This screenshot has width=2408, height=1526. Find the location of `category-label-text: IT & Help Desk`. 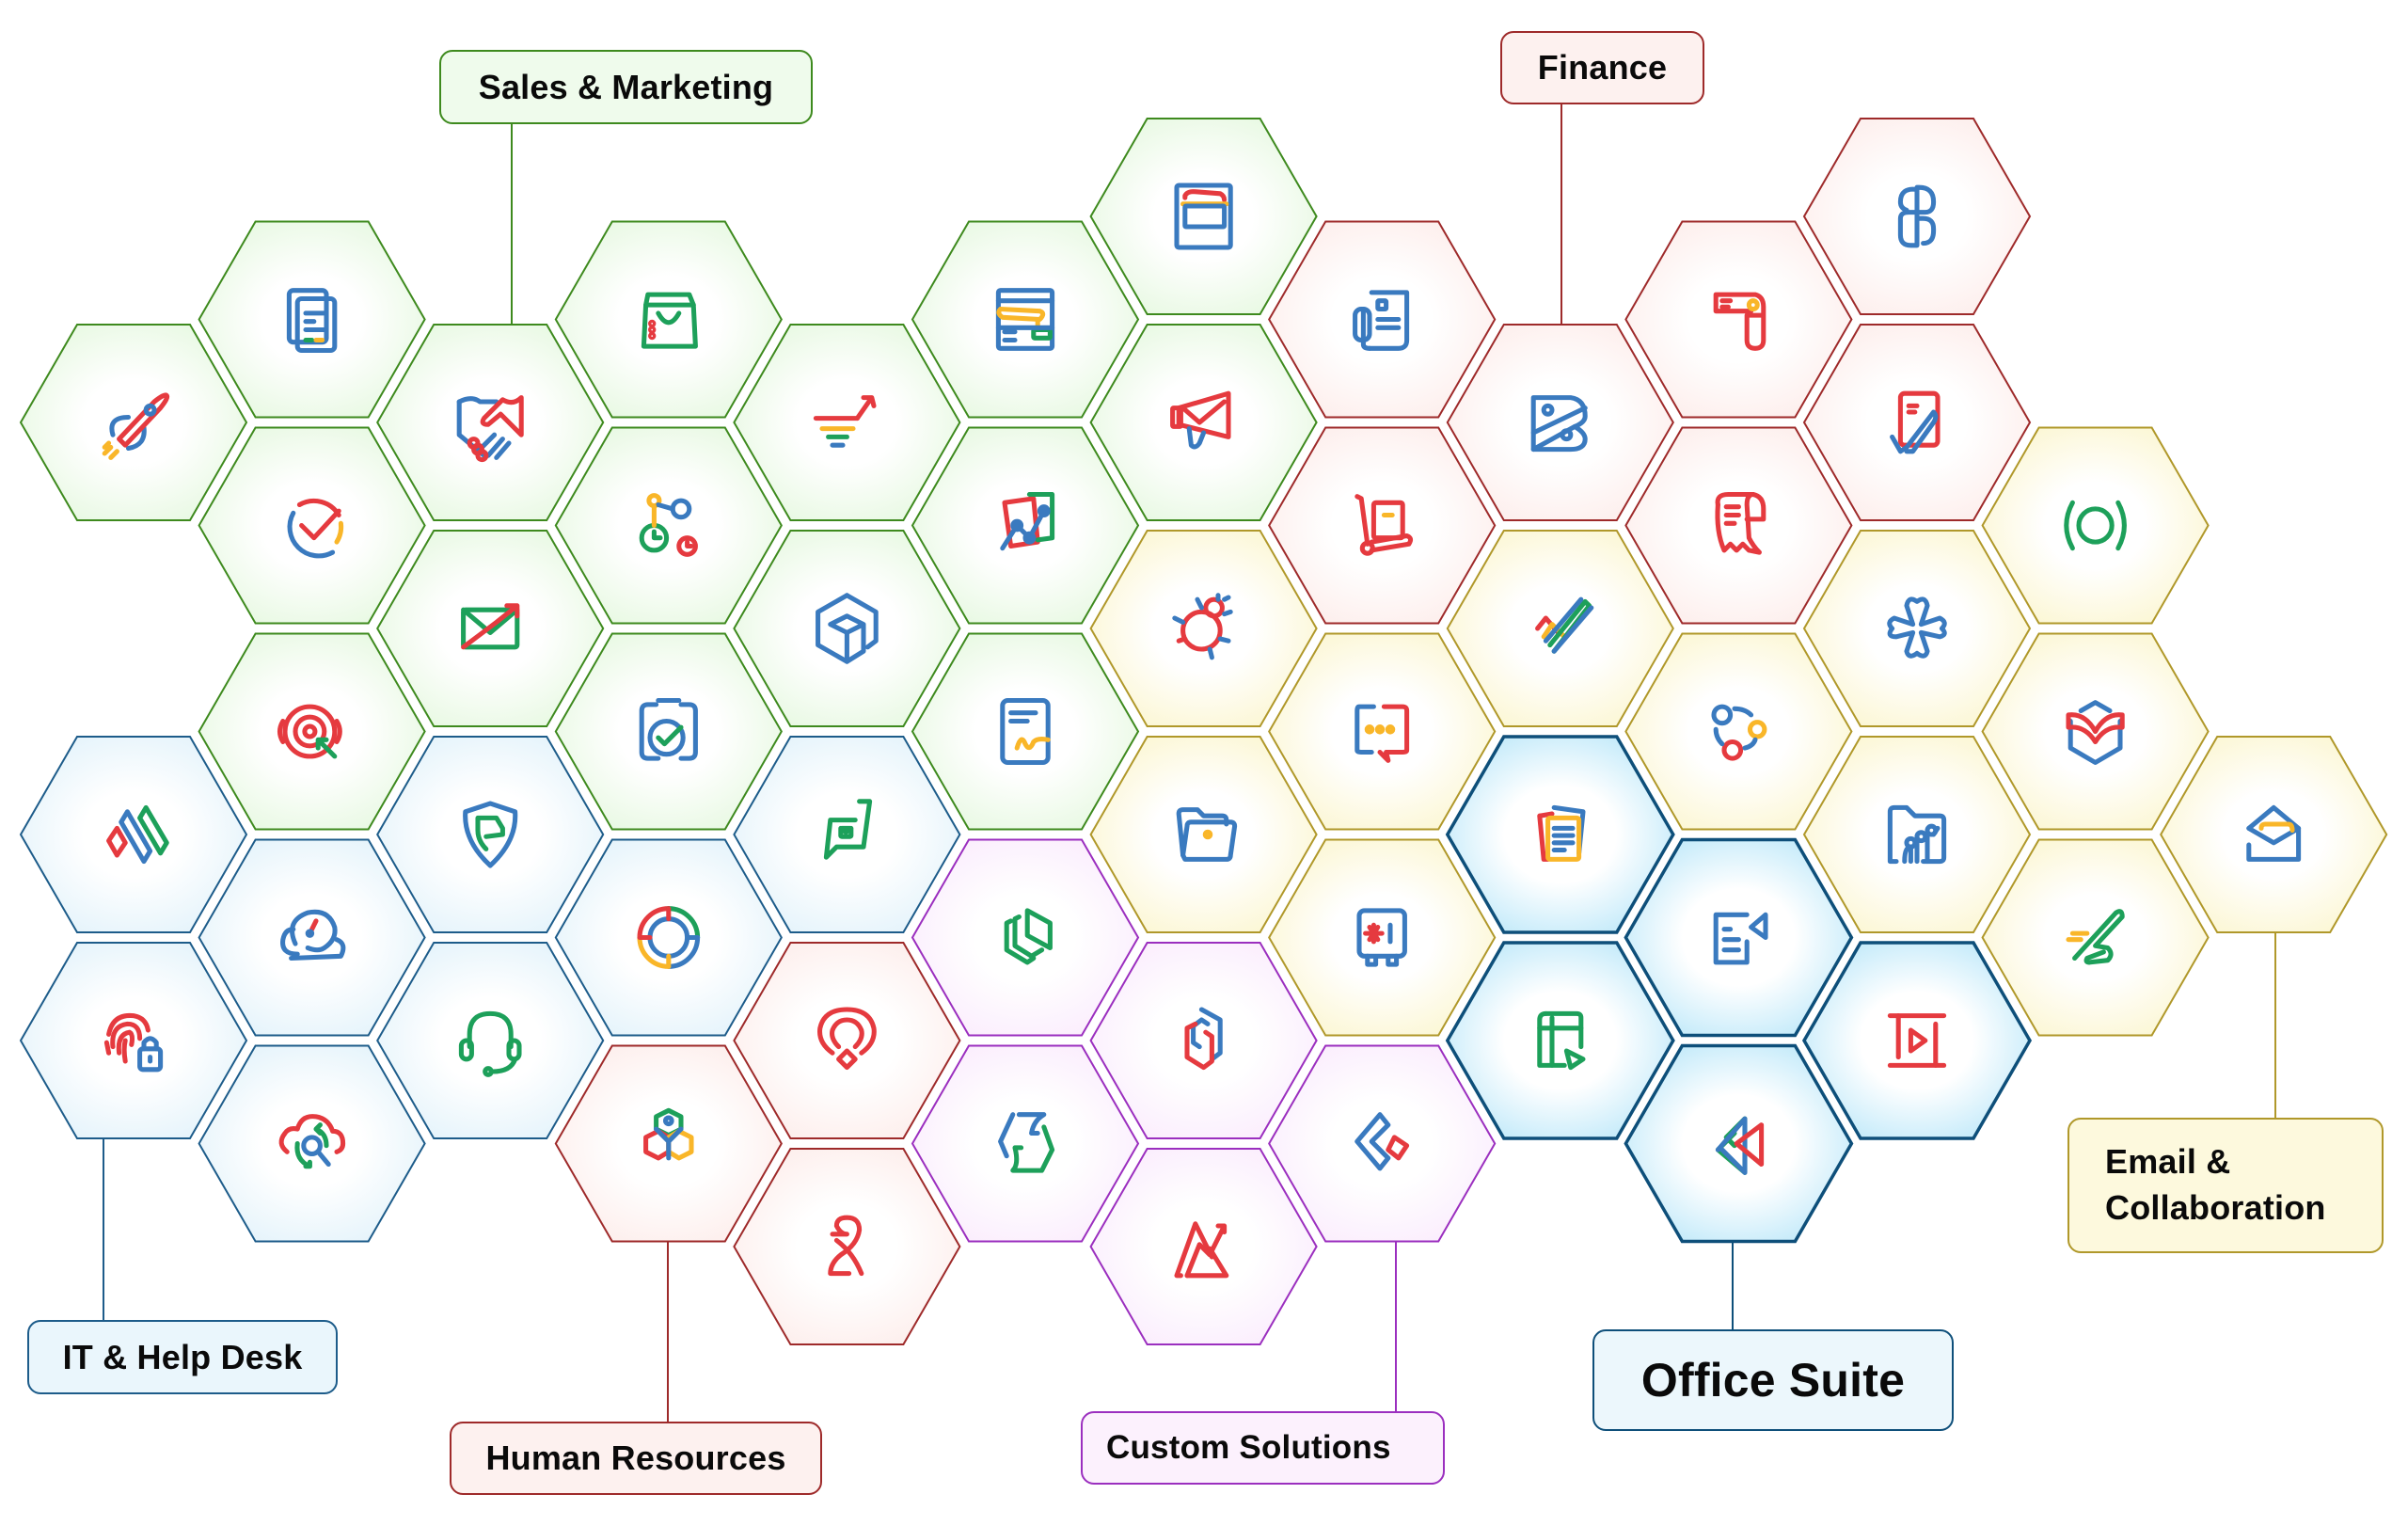

category-label-text: IT & Help Desk is located at coordinates (183, 1356).